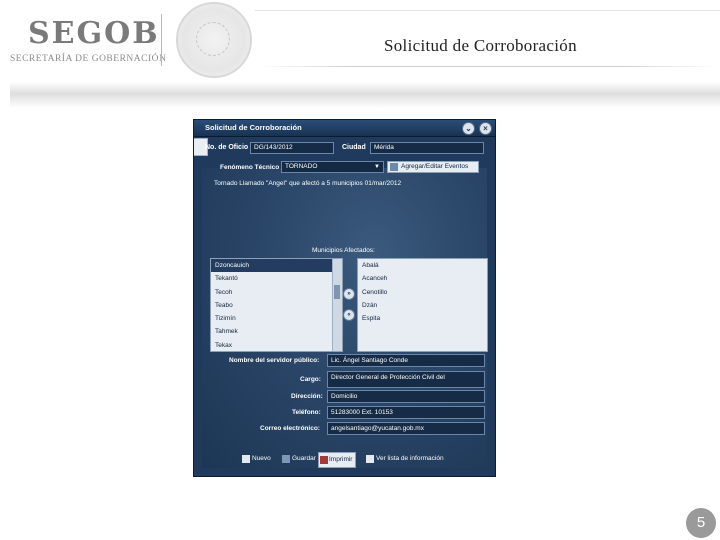  Describe the element at coordinates (344, 128) in the screenshot. I see `window-titlebar: Solicitud de Corroboración ⌄ ×` at that location.